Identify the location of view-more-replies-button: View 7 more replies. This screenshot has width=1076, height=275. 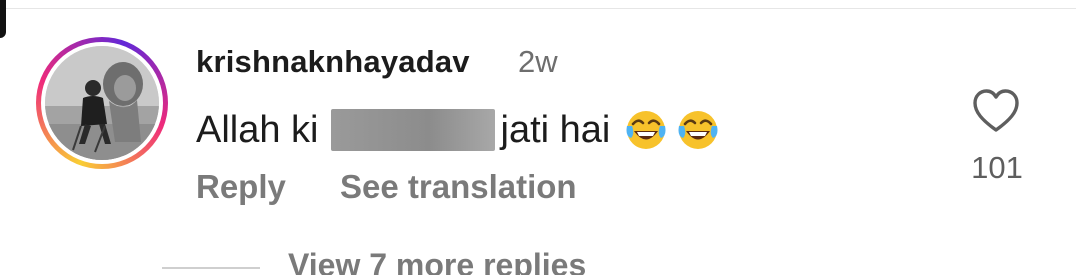
(437, 261).